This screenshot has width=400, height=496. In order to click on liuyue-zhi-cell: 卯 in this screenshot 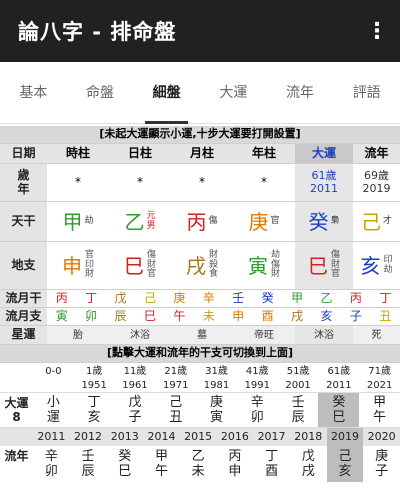, I will do `click(90, 316)`.